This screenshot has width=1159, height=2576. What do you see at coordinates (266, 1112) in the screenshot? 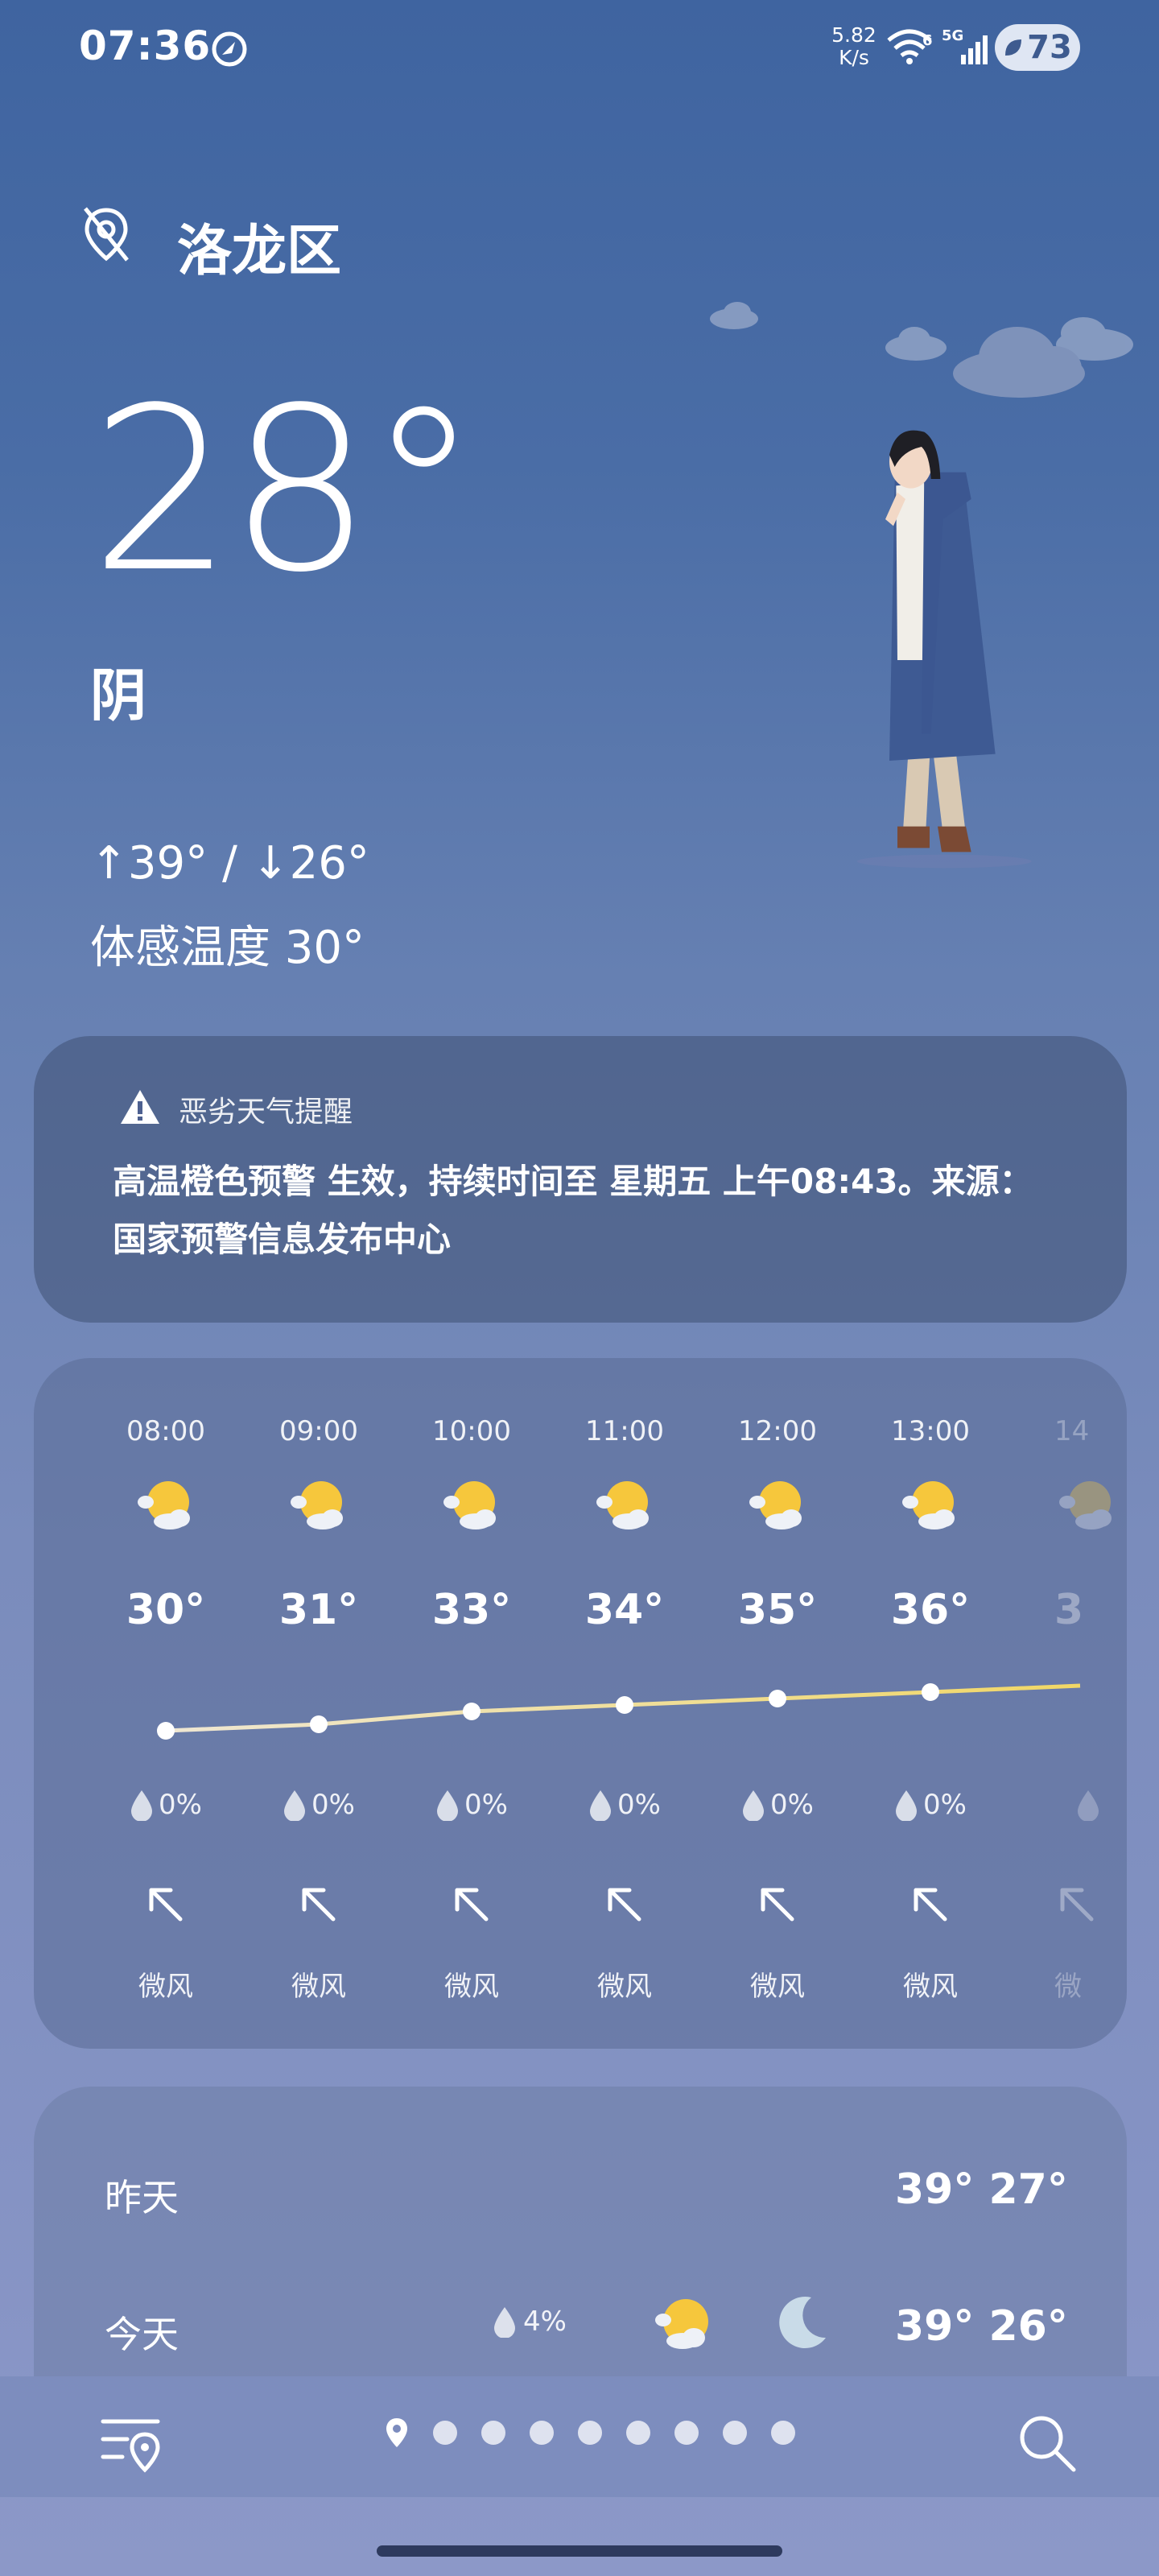
I see `alert-title: 恶劣天气提醒` at bounding box center [266, 1112].